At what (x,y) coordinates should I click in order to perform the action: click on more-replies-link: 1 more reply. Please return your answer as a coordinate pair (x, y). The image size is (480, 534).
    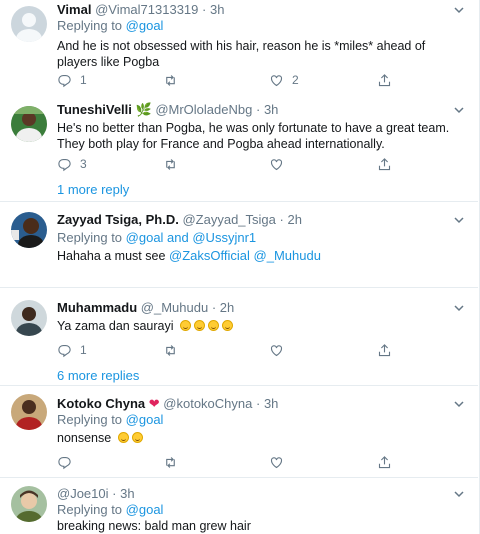
    Looking at the image, I should click on (93, 189).